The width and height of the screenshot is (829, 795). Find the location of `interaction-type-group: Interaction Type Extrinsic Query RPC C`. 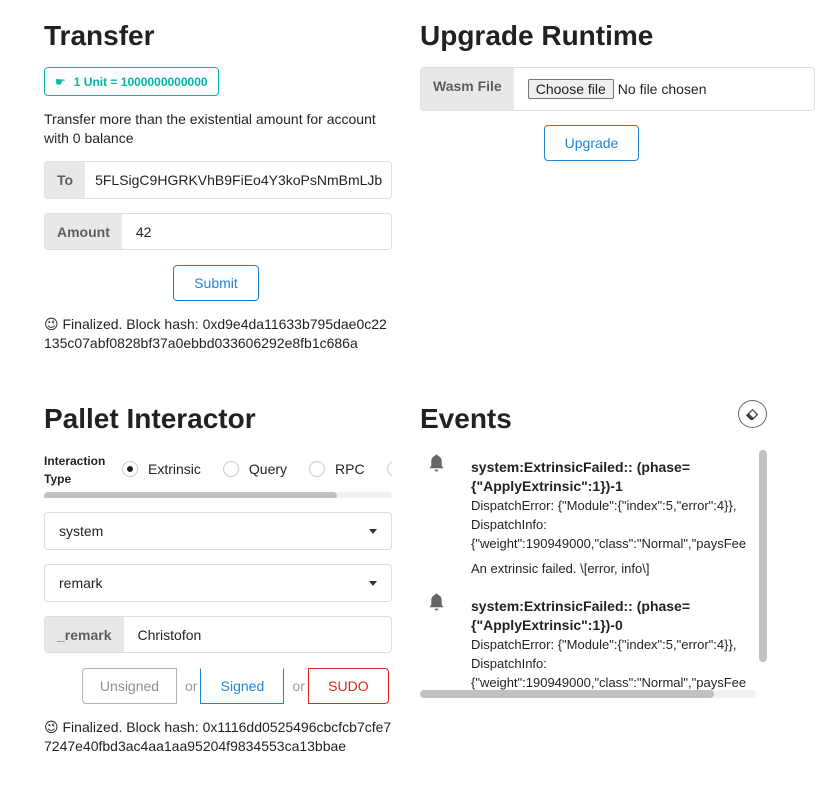

interaction-type-group: Interaction Type Extrinsic Query RPC C is located at coordinates (218, 475).